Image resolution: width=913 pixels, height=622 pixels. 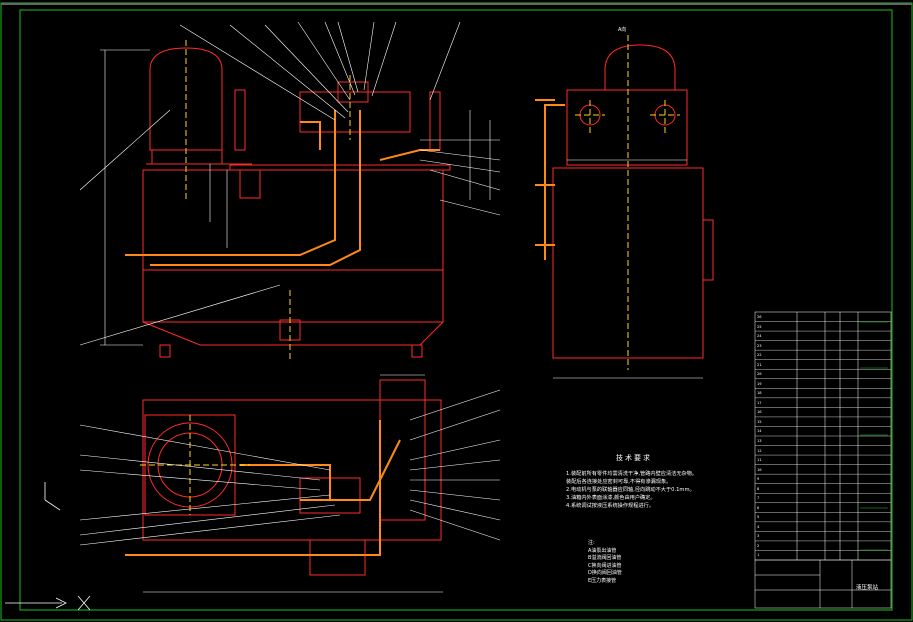 What do you see at coordinates (602, 550) in the screenshot?
I see `legend-item: A油泵出油管` at bounding box center [602, 550].